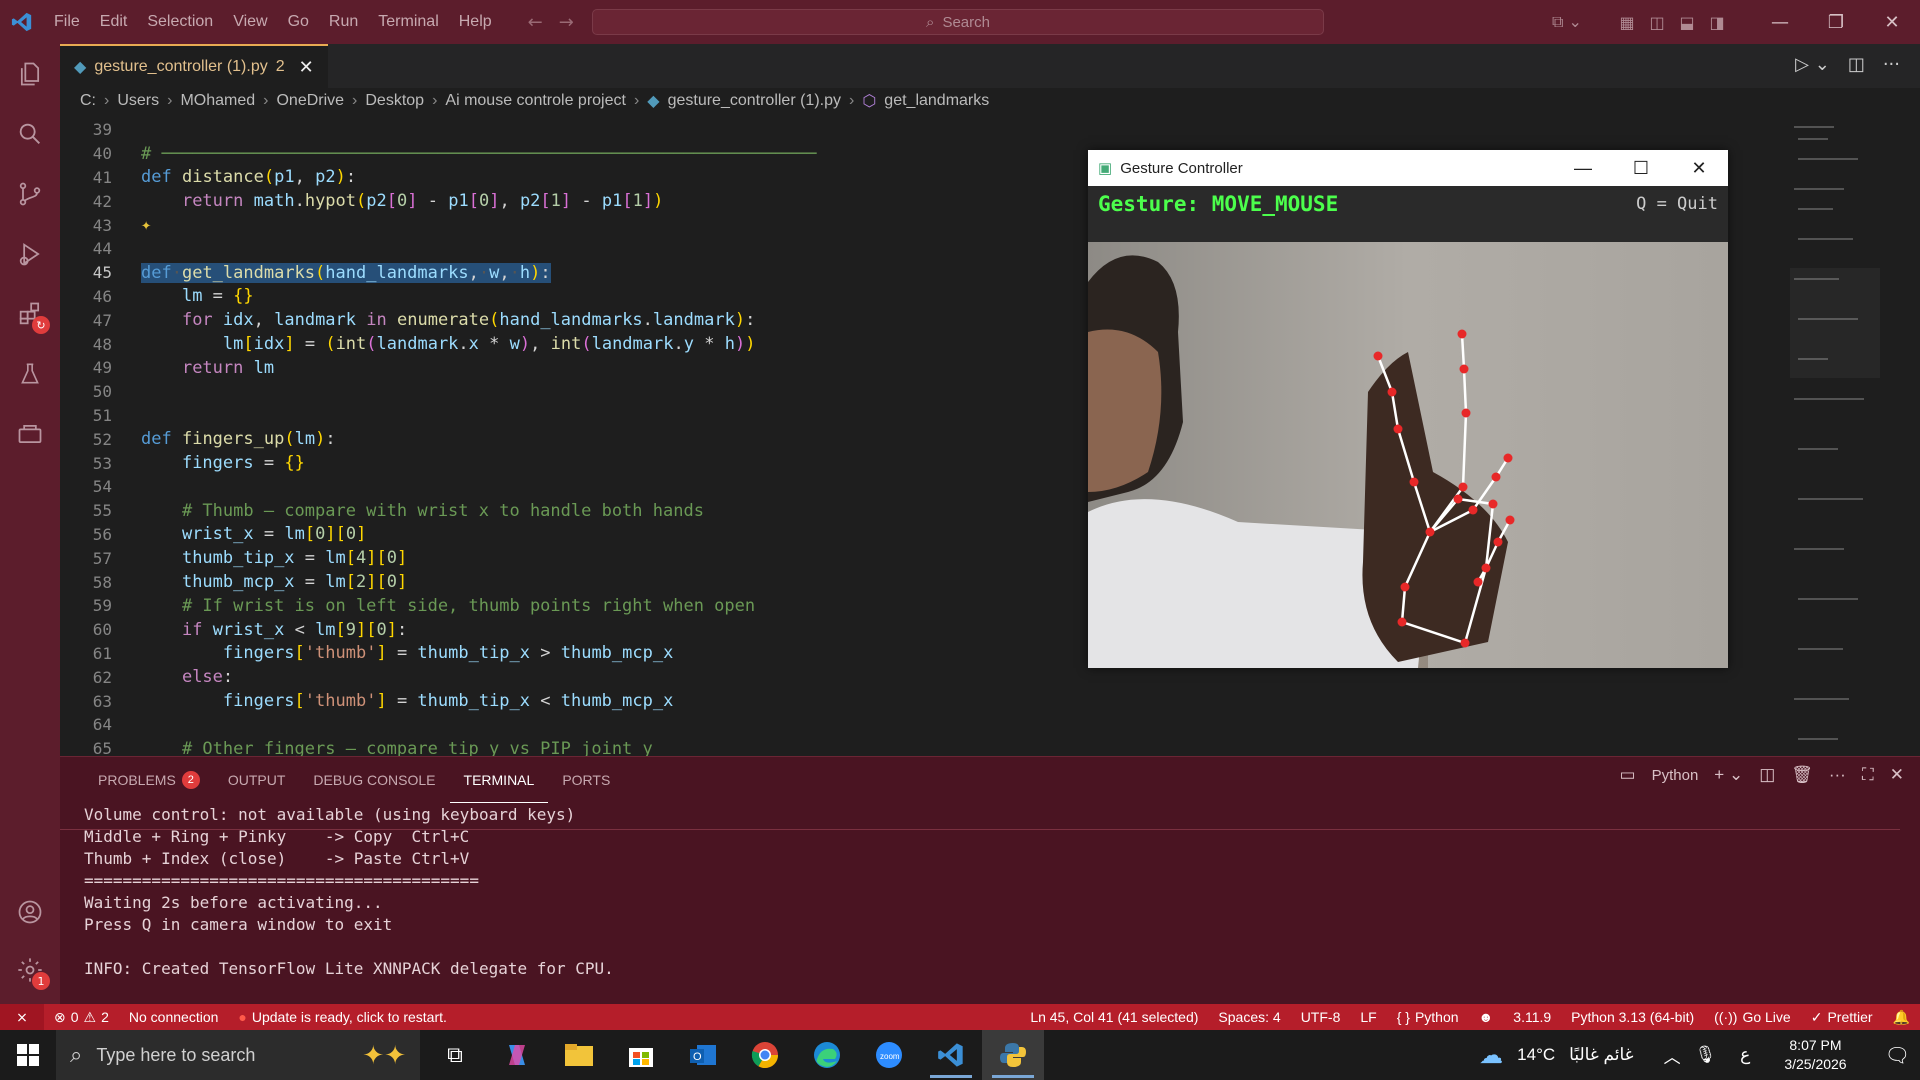 The width and height of the screenshot is (1920, 1080). I want to click on remote-explorer-icon, so click(30, 434).